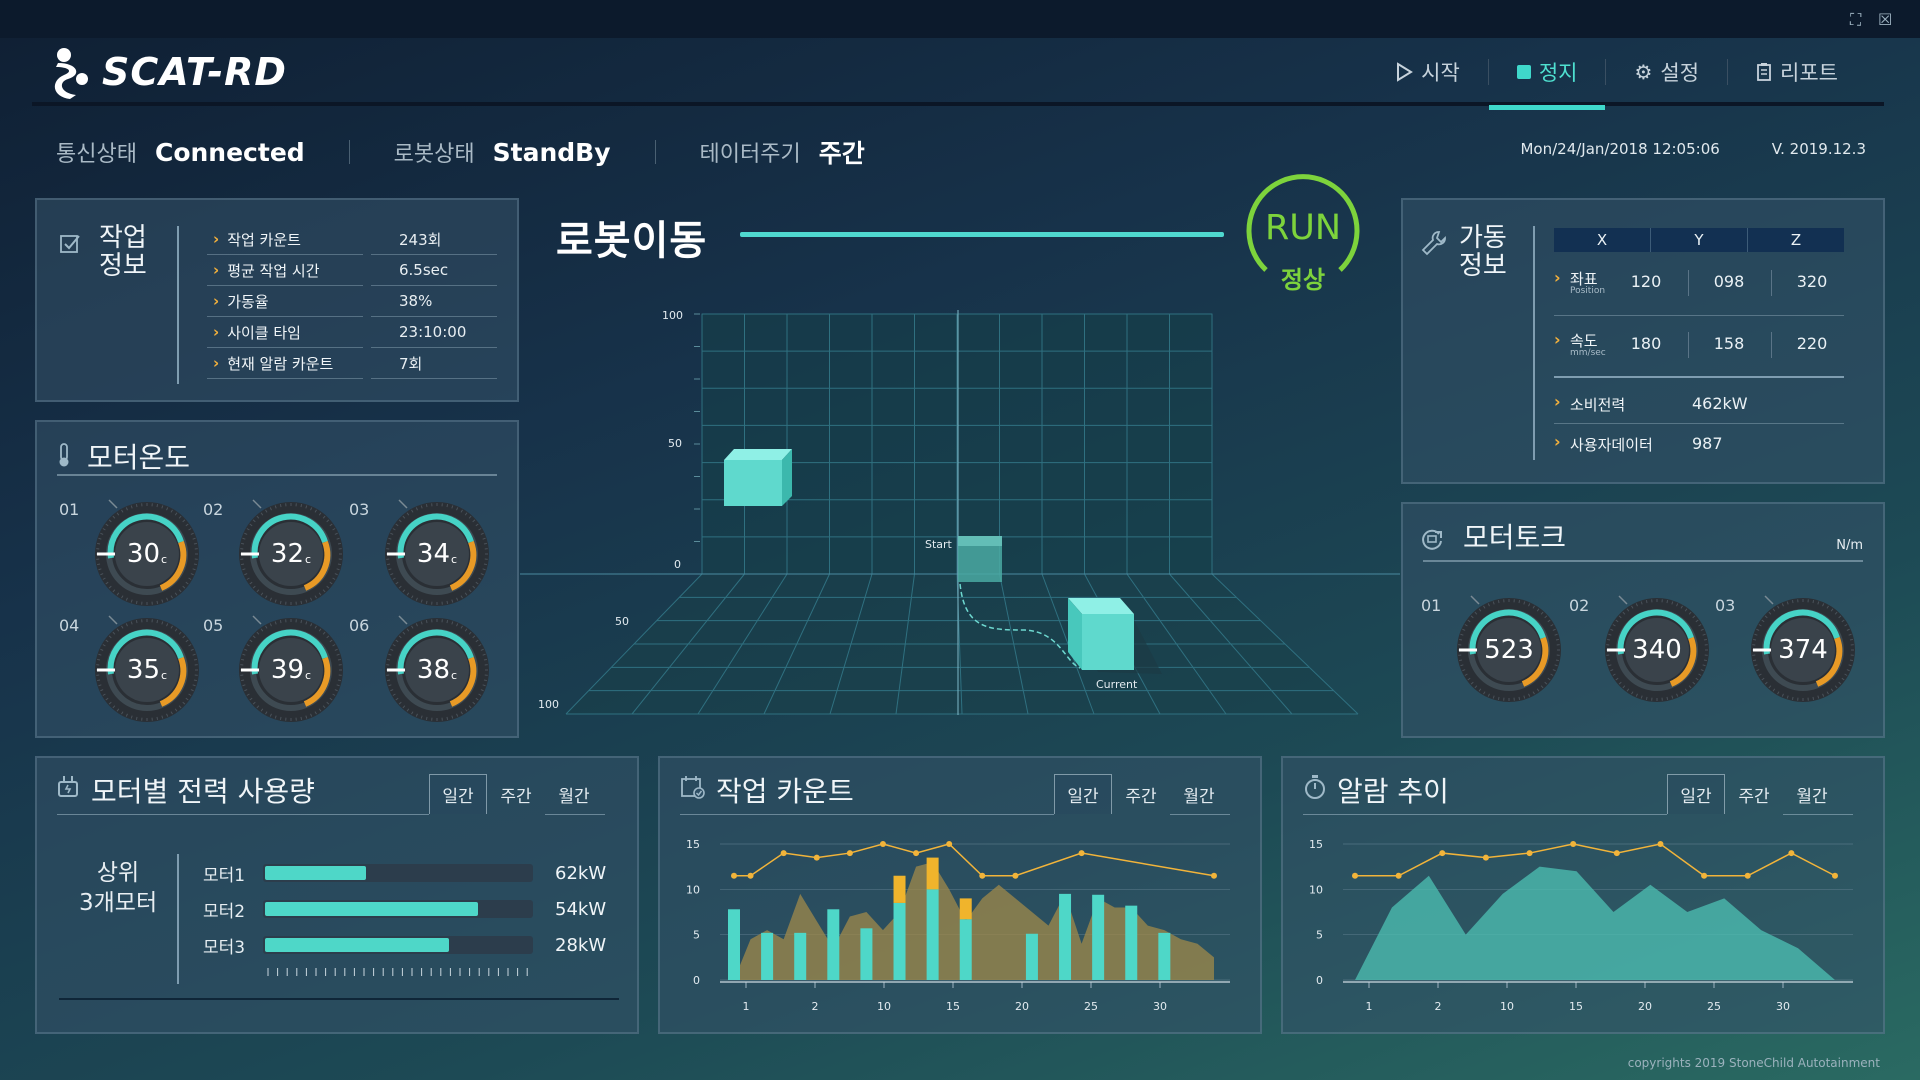  Describe the element at coordinates (397, 972) in the screenshot. I see `bar-scale-ticks` at that location.